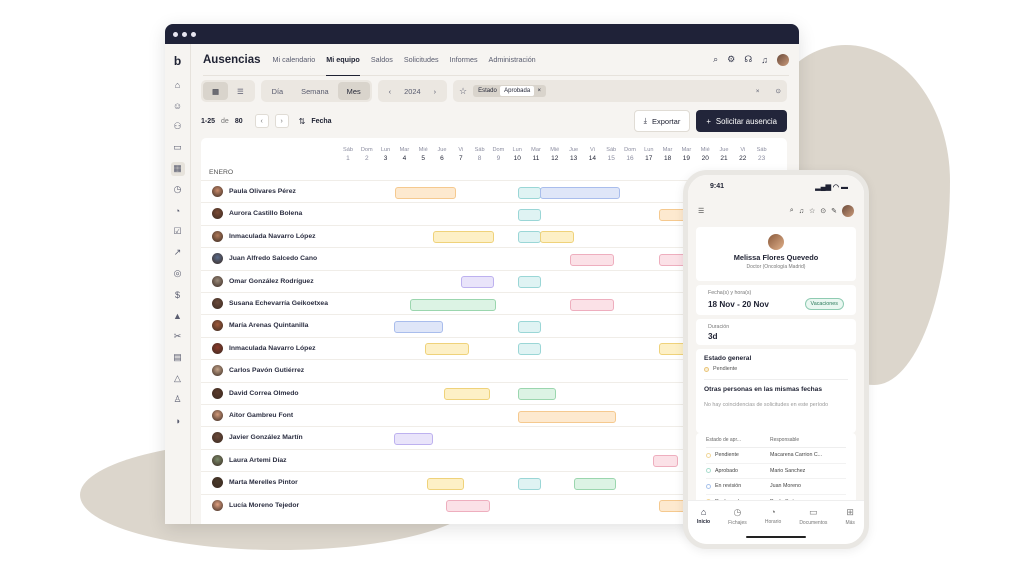  I want to click on scissors-icon: ✂, so click(178, 337).